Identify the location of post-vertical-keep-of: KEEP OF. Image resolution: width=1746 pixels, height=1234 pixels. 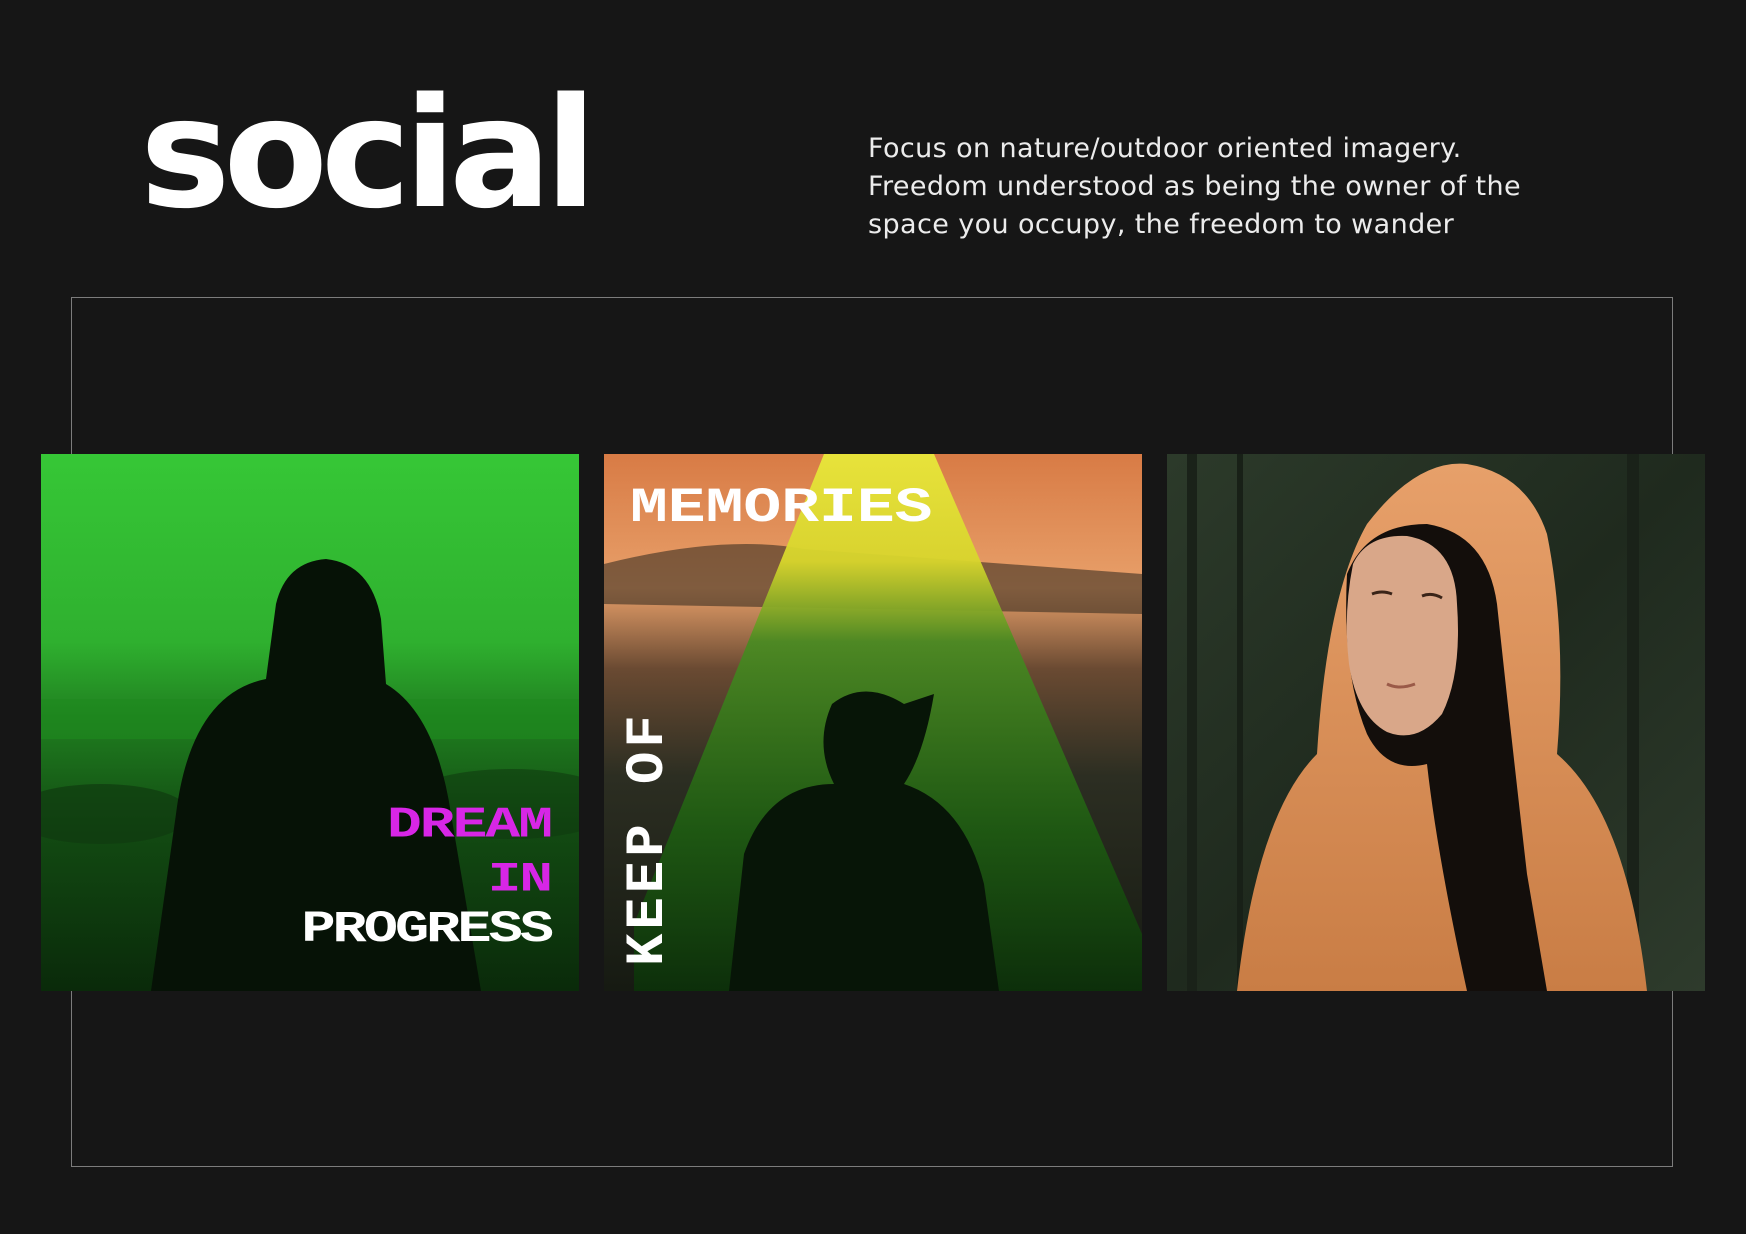
(648, 838).